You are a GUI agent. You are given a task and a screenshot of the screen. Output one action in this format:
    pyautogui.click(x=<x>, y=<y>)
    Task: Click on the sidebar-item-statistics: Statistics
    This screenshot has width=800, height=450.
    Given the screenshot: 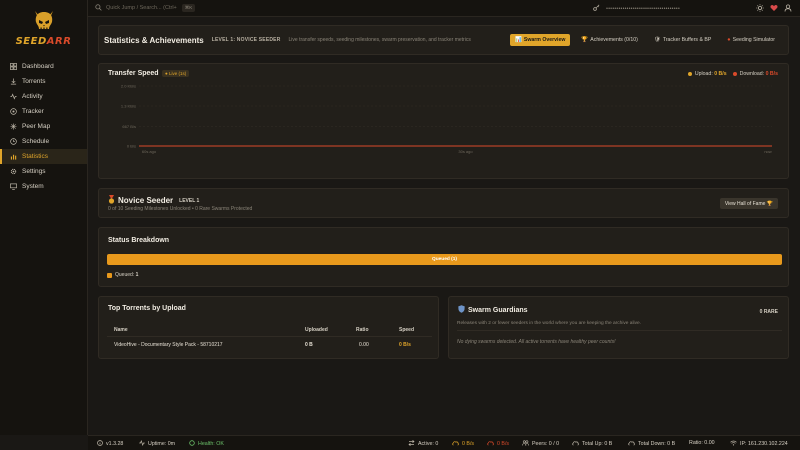 What is the action you would take?
    pyautogui.click(x=43, y=156)
    